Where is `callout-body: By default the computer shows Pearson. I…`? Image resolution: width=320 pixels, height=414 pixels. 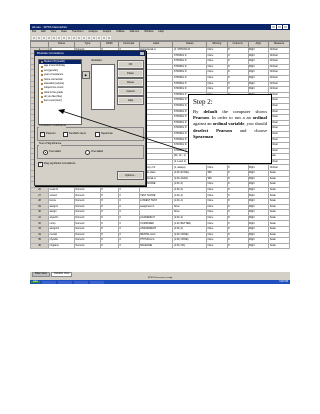
callout-body: By default the computer shows Pearson. I… is located at coordinates (230, 124).